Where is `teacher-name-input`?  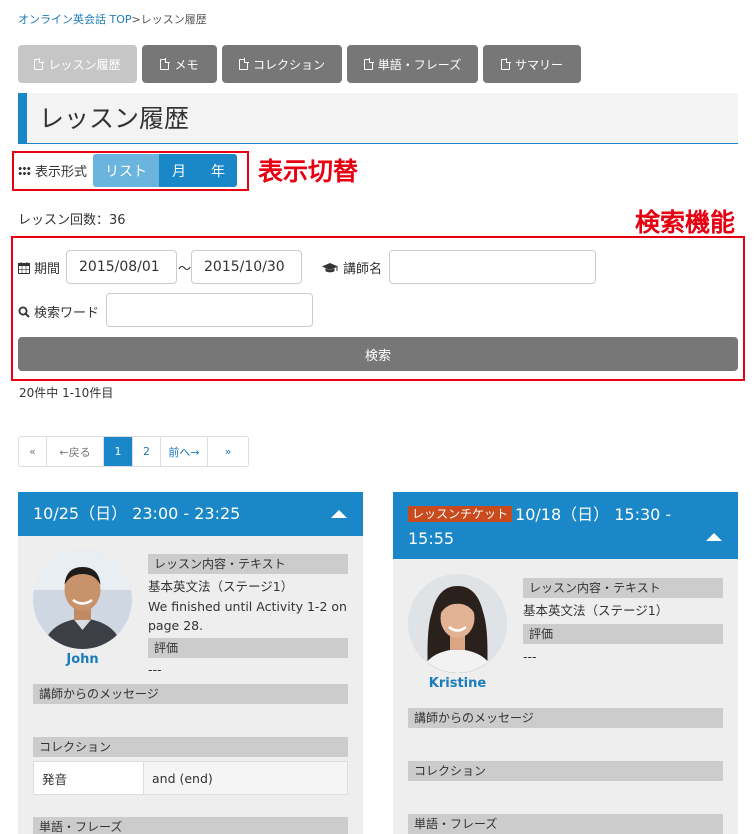 teacher-name-input is located at coordinates (492, 267).